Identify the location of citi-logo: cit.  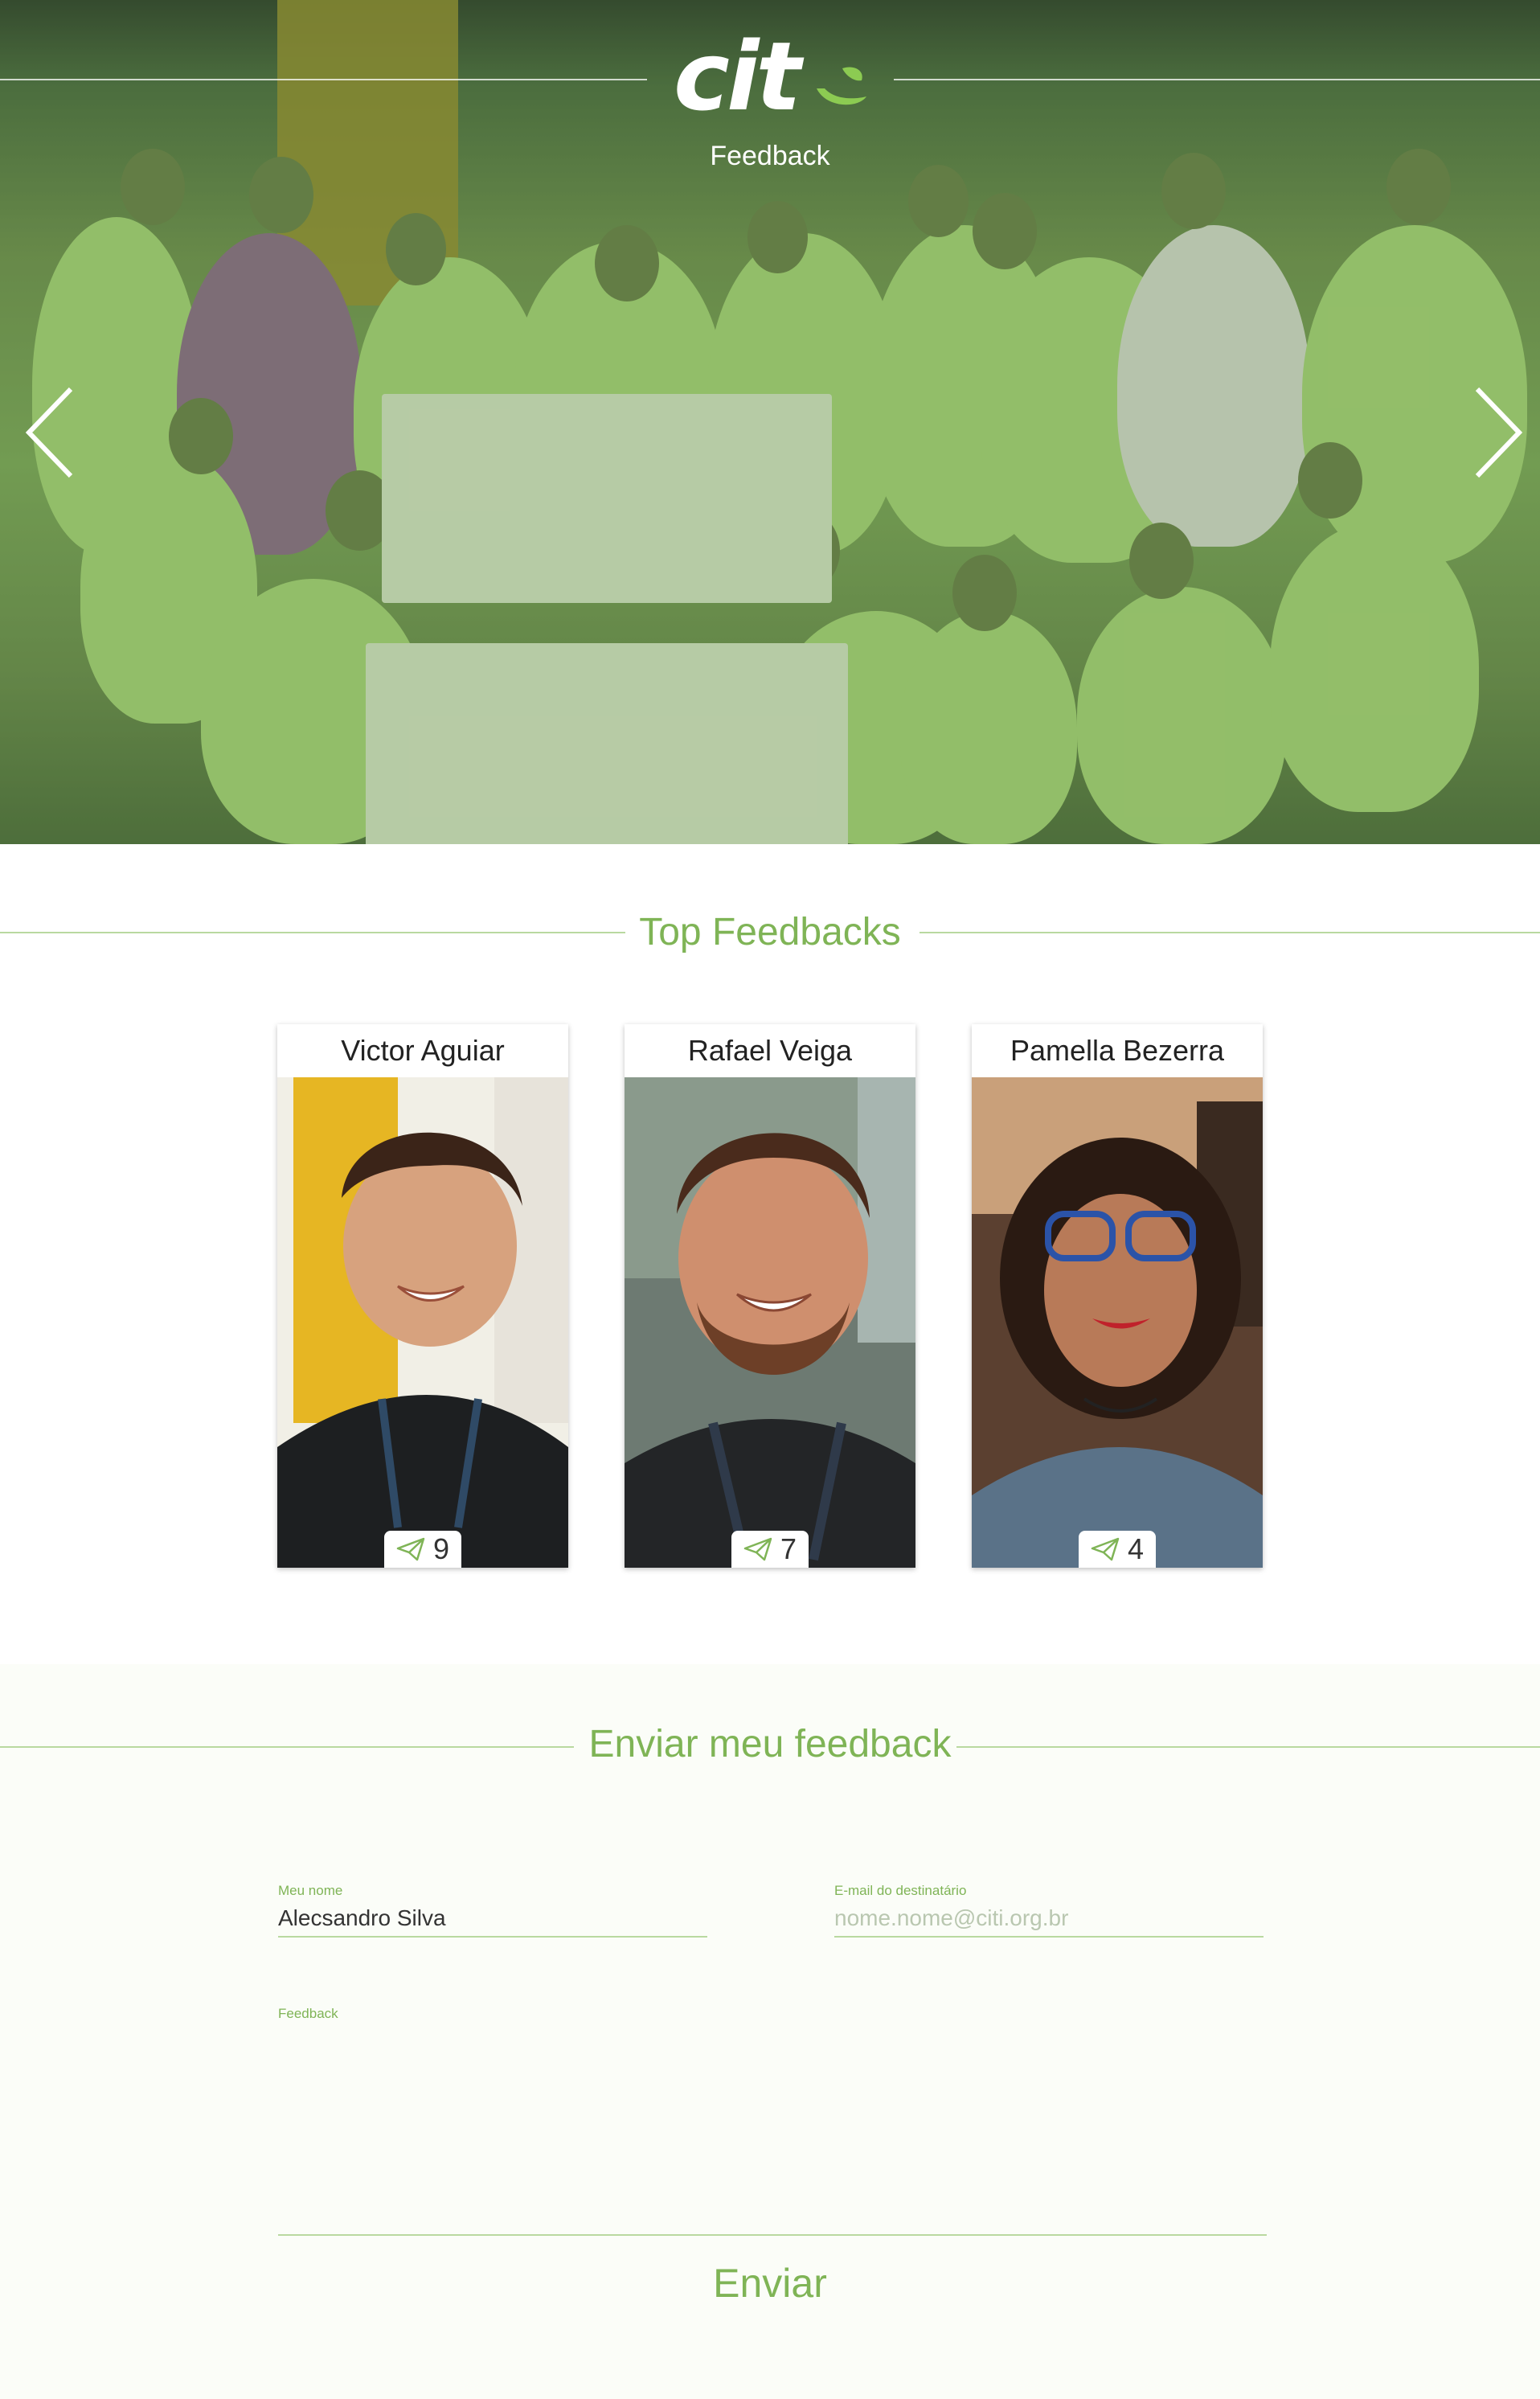
(770, 80).